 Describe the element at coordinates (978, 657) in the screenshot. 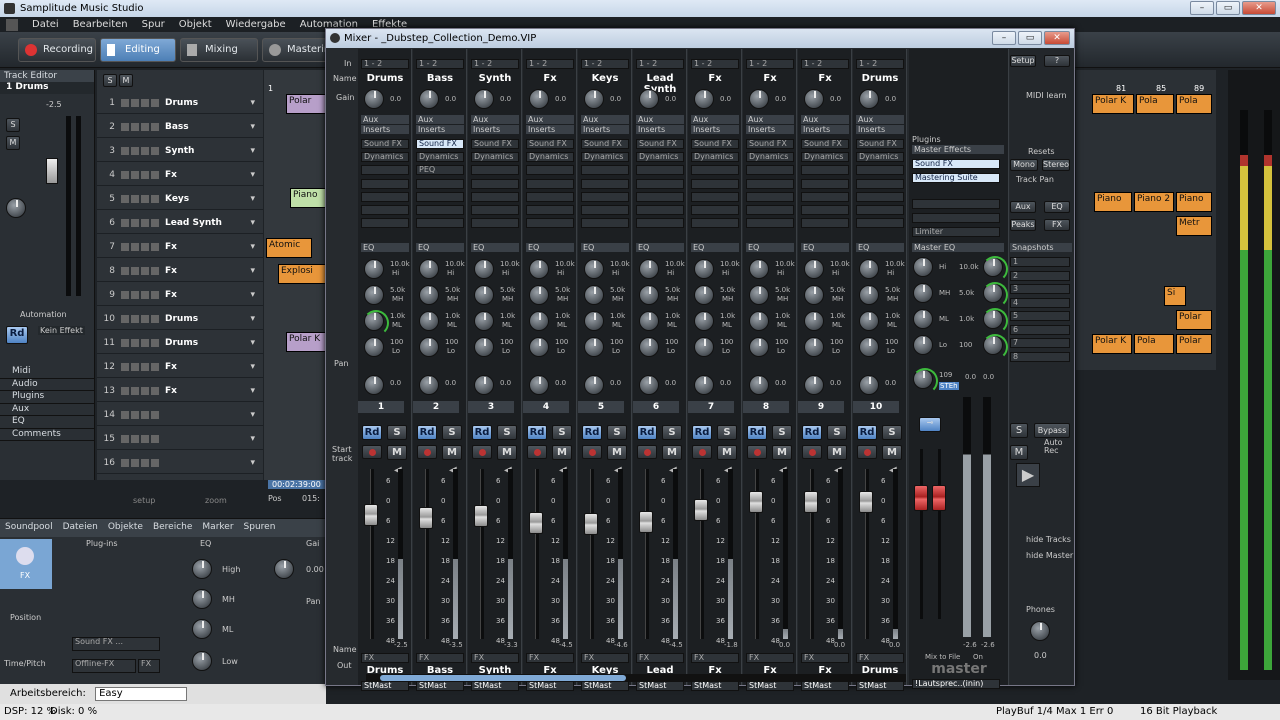

I see `master-on-button: On` at that location.